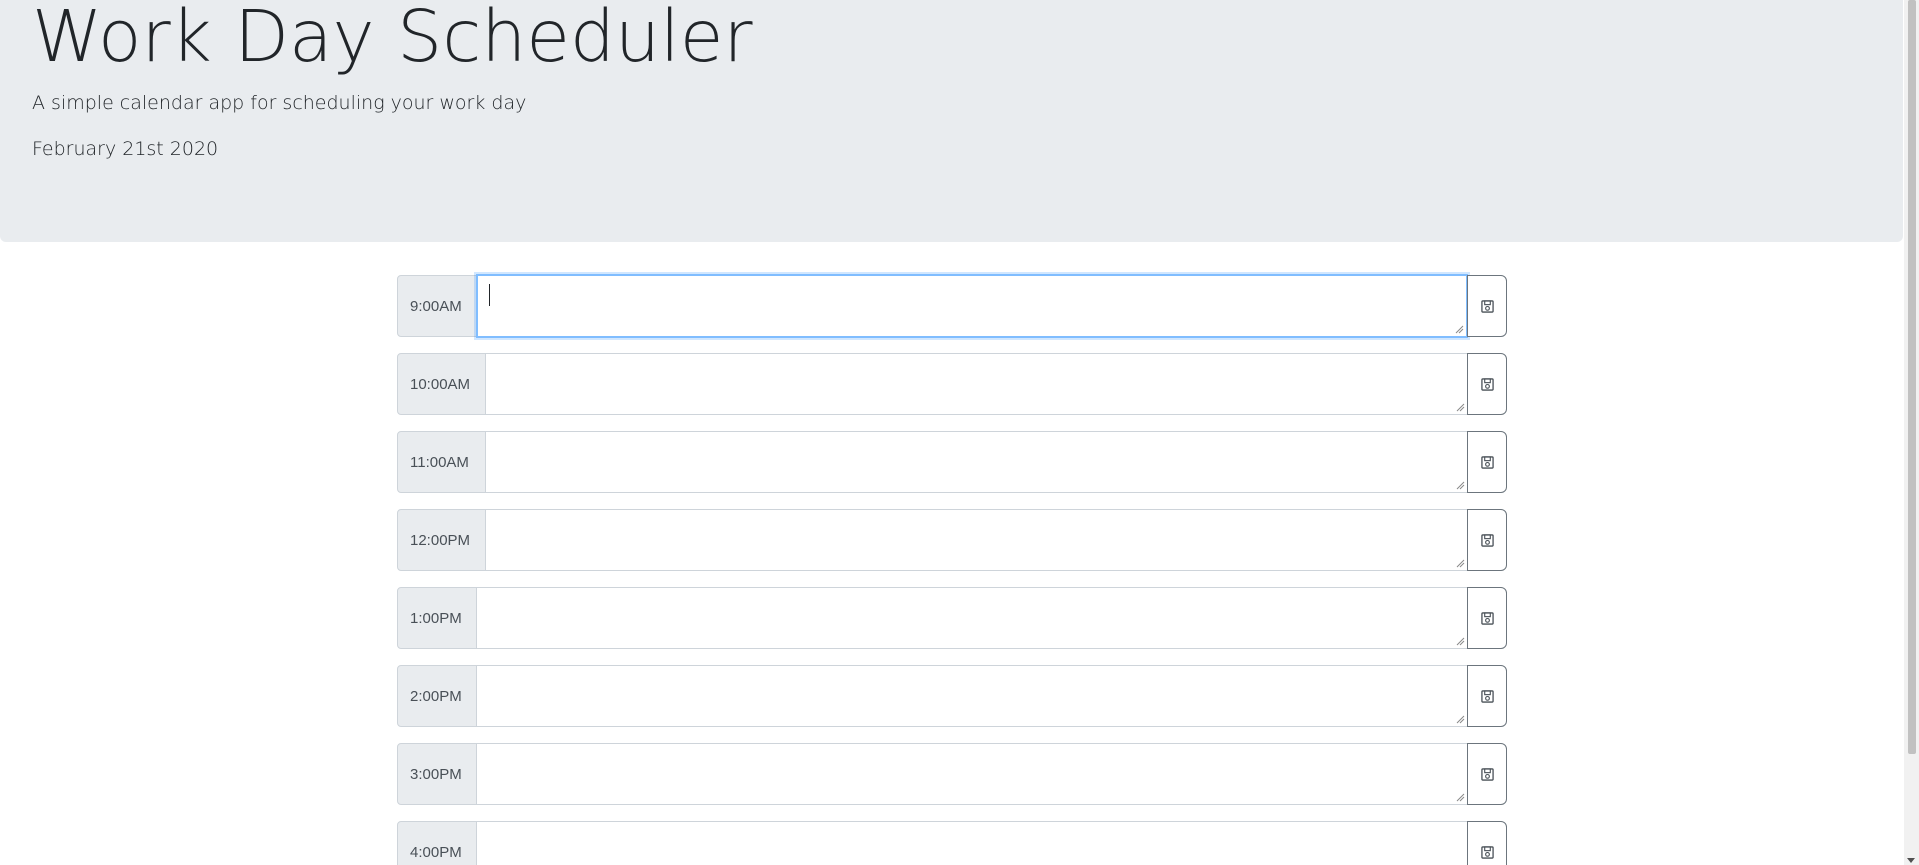 Image resolution: width=1919 pixels, height=865 pixels. What do you see at coordinates (437, 696) in the screenshot?
I see `hour-label: 2:00PM` at bounding box center [437, 696].